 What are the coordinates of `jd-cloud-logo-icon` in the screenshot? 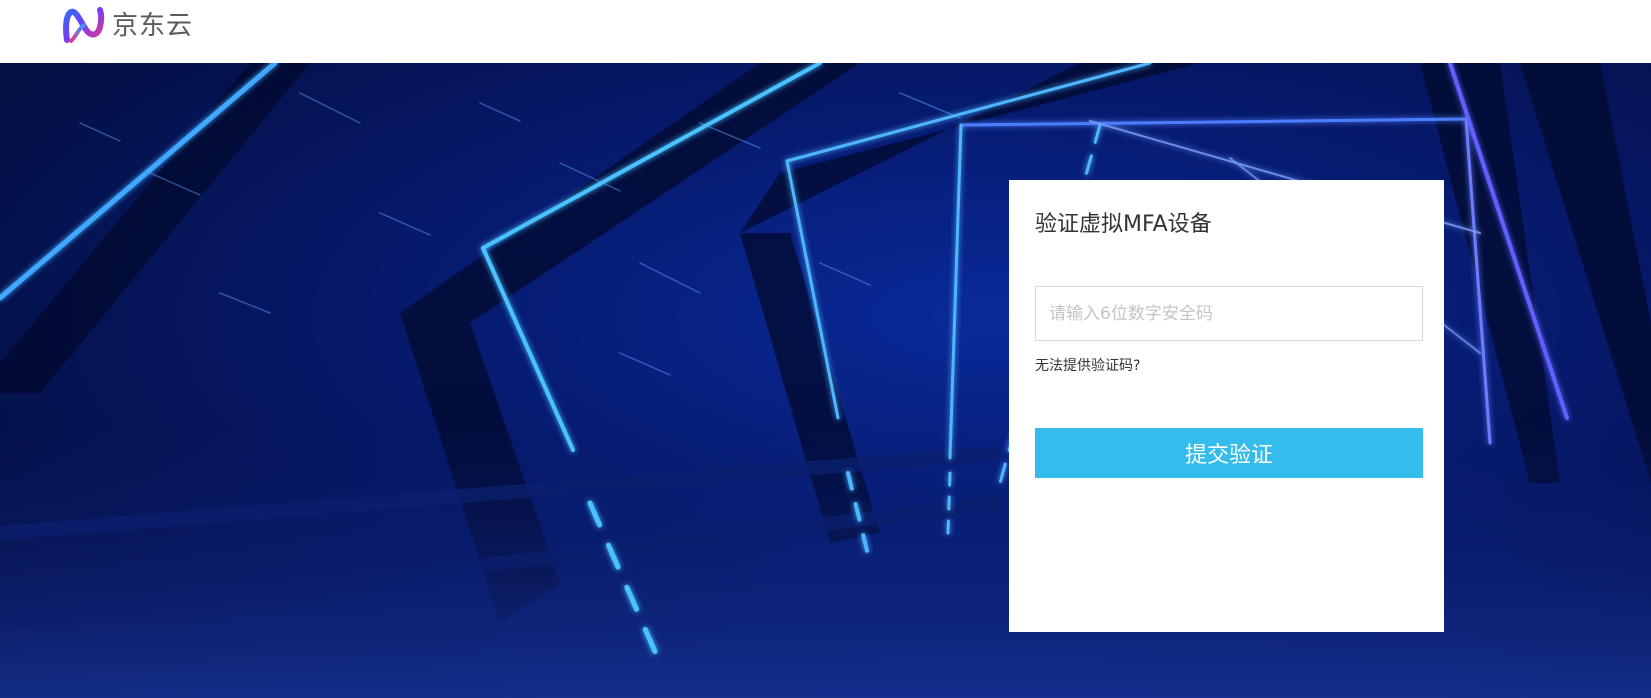 It's located at (84, 25).